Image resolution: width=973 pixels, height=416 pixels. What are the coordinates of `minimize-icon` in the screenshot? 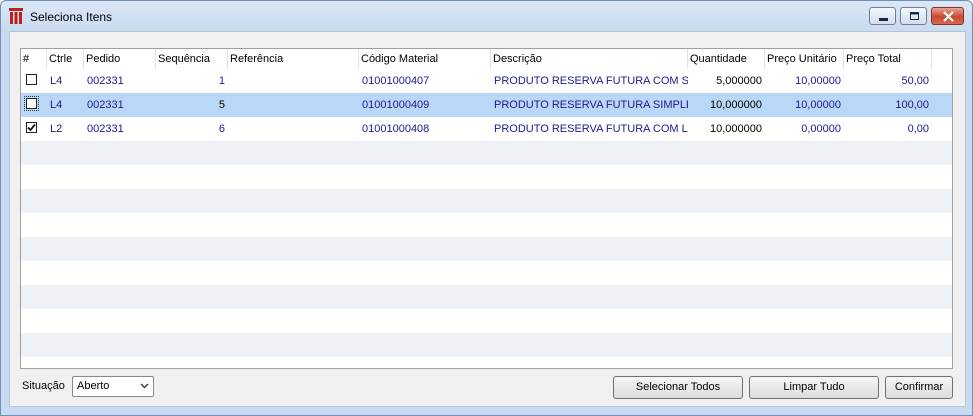 It's located at (883, 19).